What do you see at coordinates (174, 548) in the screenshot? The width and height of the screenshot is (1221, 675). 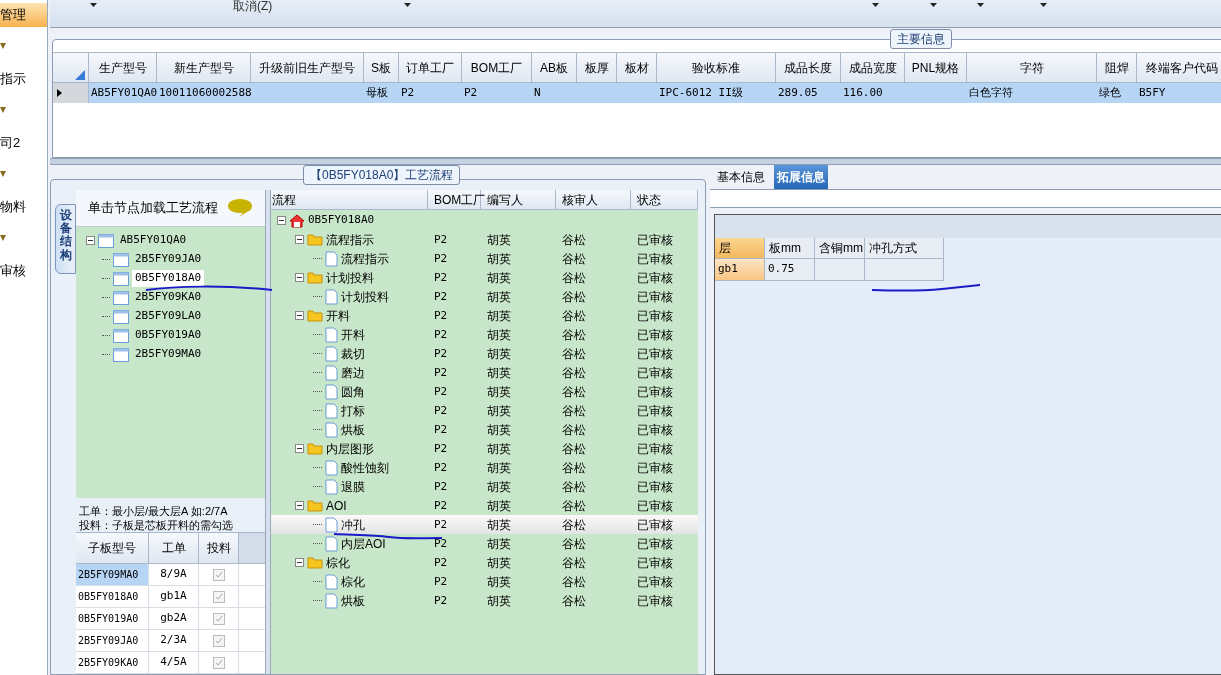 I see `column-header: 工单` at bounding box center [174, 548].